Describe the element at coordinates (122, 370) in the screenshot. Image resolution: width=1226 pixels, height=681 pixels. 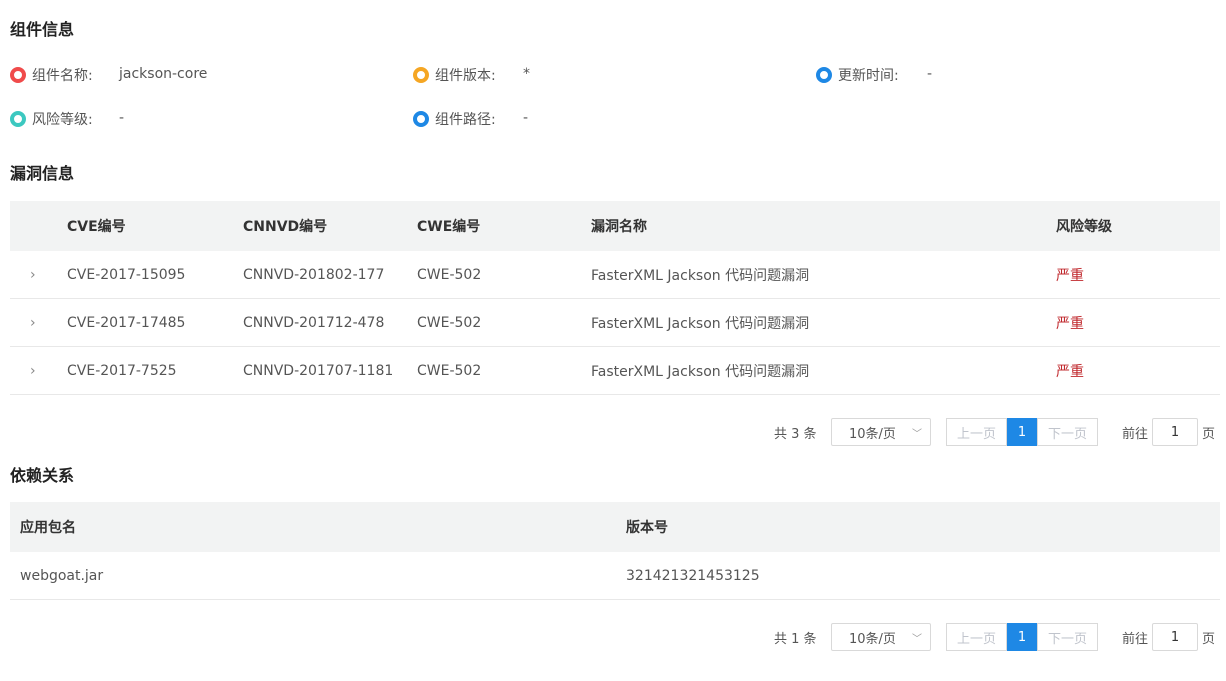
I see `cve-cell: CVE-2017-7525` at that location.